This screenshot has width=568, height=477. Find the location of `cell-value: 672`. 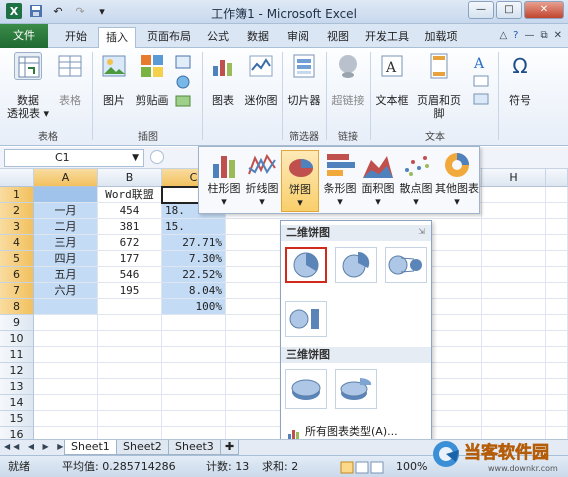

cell-value: 672 is located at coordinates (130, 243).